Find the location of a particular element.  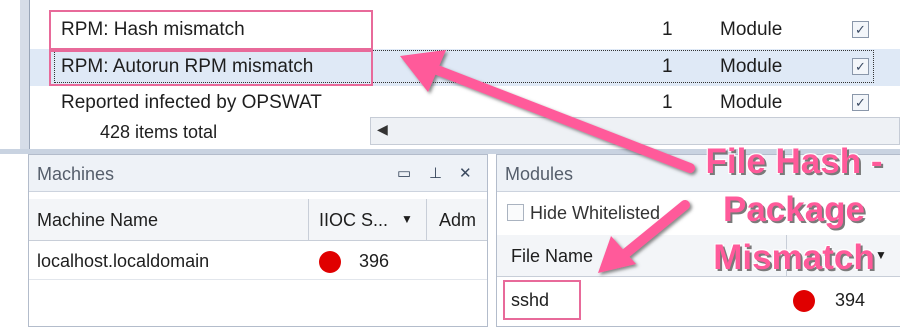

machine-name-cell: localhost.localdomain is located at coordinates (123, 261).